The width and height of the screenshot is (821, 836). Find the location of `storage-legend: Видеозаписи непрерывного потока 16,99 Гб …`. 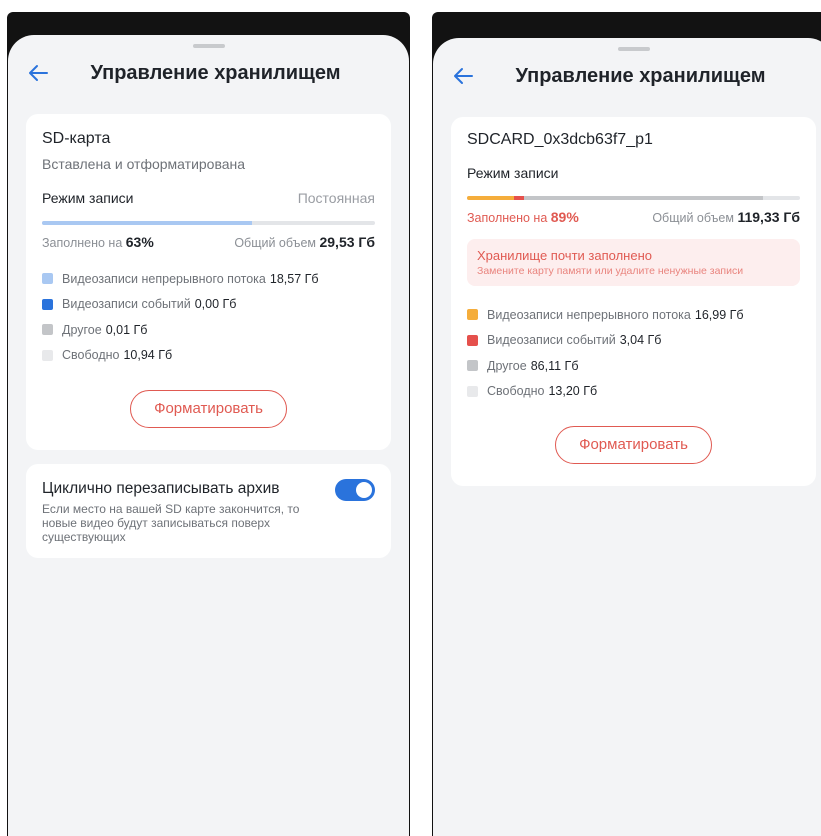

storage-legend: Видеозаписи непрерывного потока 16,99 Гб … is located at coordinates (633, 353).